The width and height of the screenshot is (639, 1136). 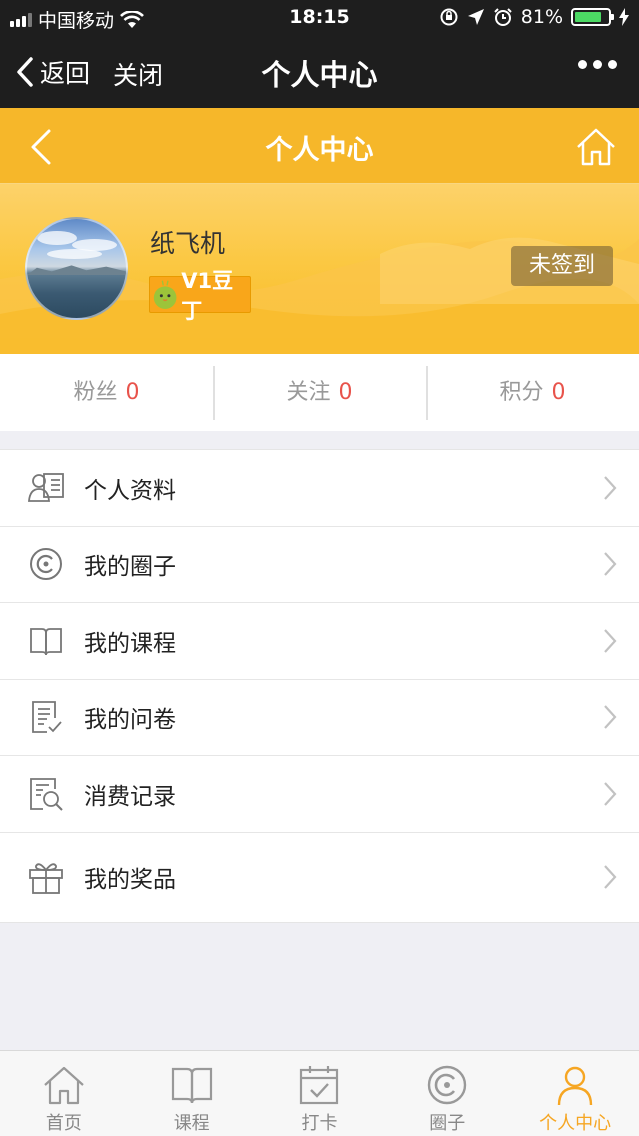 I want to click on tab-profile: 个人中心, so click(x=575, y=1093).